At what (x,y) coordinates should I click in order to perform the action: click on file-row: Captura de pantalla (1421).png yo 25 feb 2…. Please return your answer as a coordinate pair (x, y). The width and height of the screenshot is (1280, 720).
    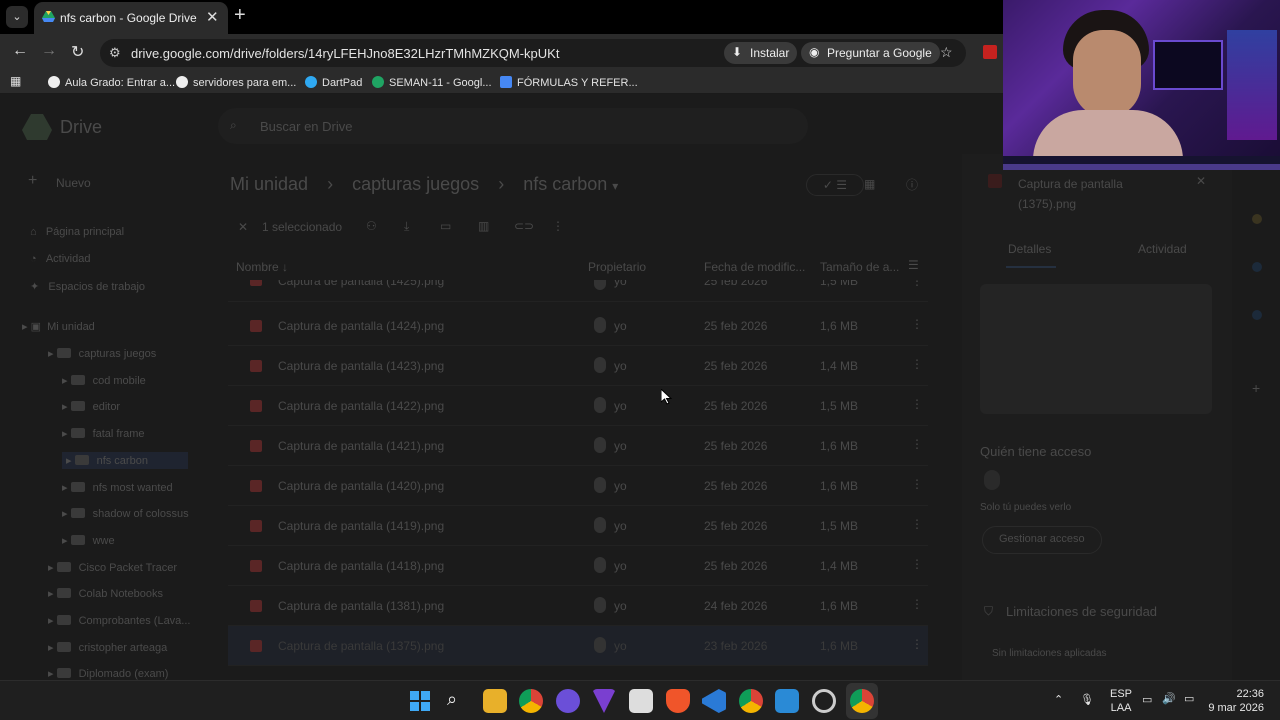
    Looking at the image, I should click on (578, 446).